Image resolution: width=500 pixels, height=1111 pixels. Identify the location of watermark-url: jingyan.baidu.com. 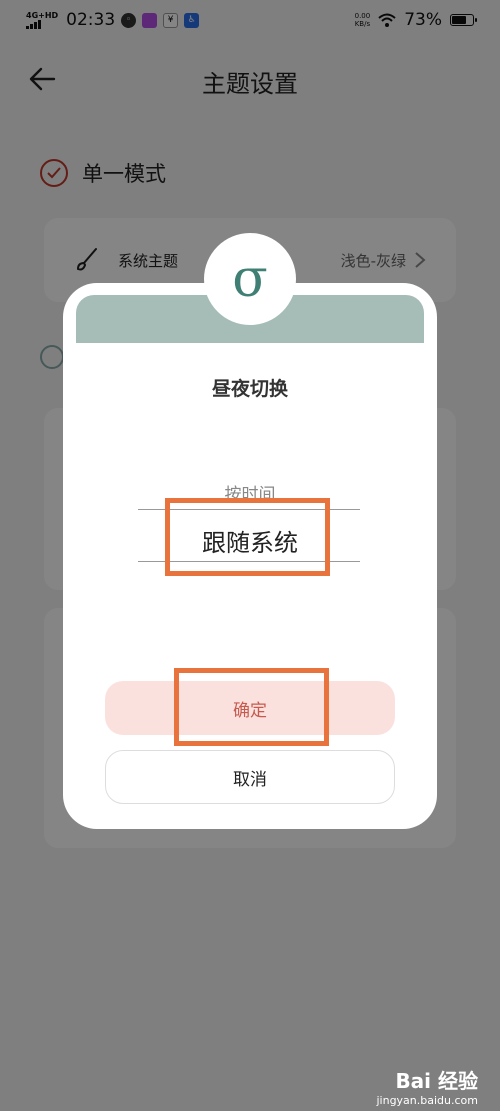
(427, 1100).